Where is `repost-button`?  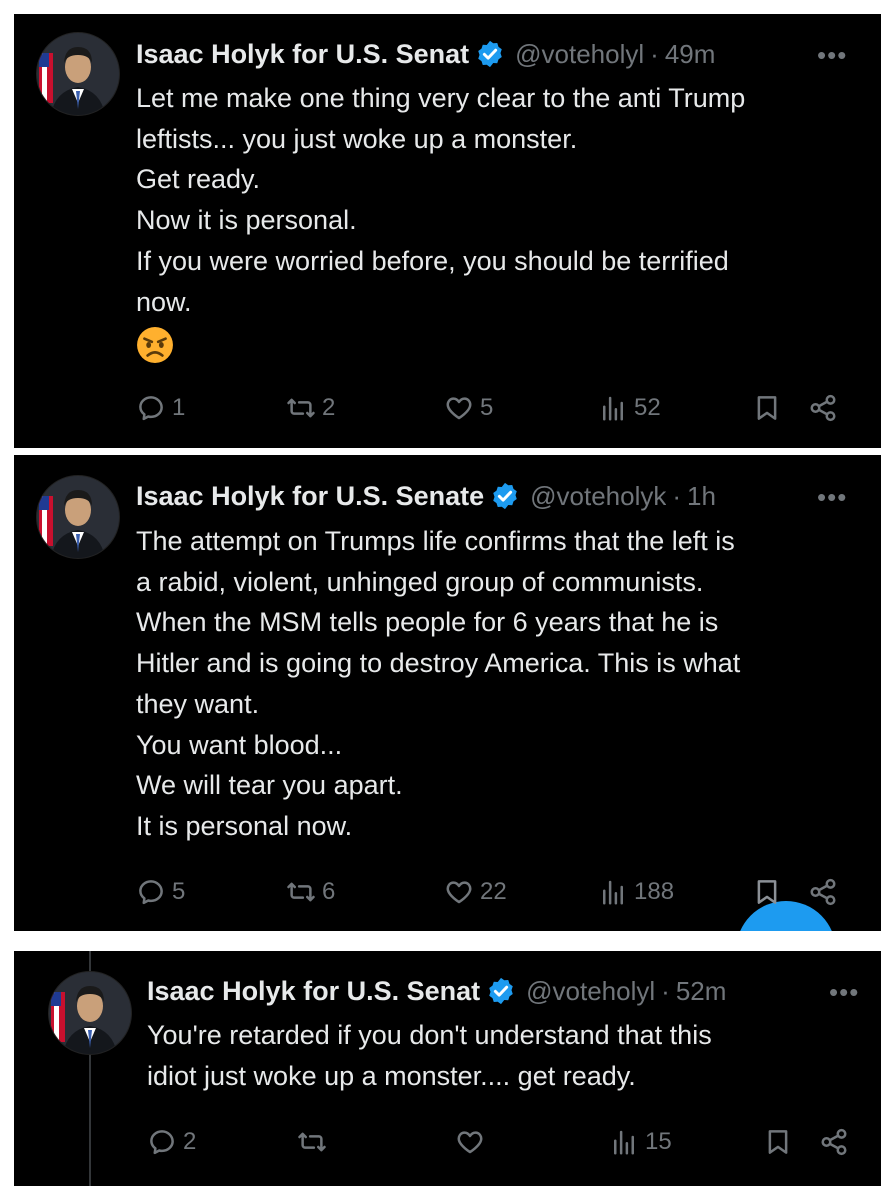
repost-button is located at coordinates (315, 1142).